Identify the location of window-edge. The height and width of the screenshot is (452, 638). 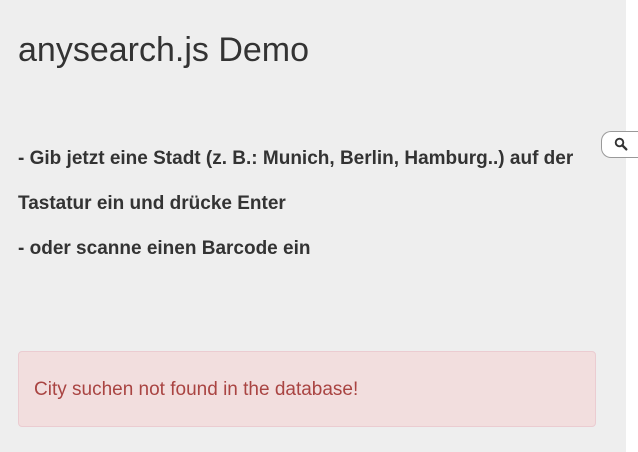
(632, 226).